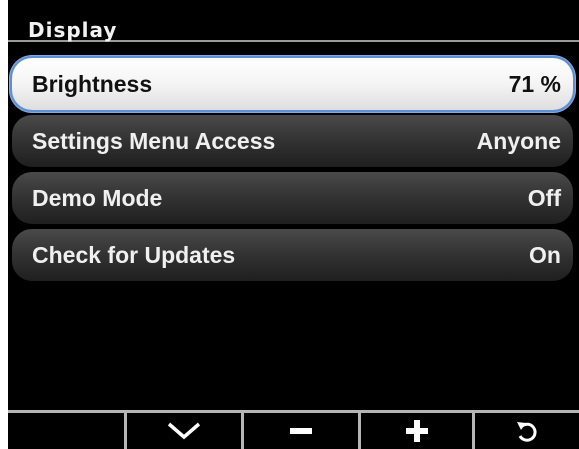 This screenshot has width=579, height=449. Describe the element at coordinates (66, 431) in the screenshot. I see `softkey-1-button` at that location.